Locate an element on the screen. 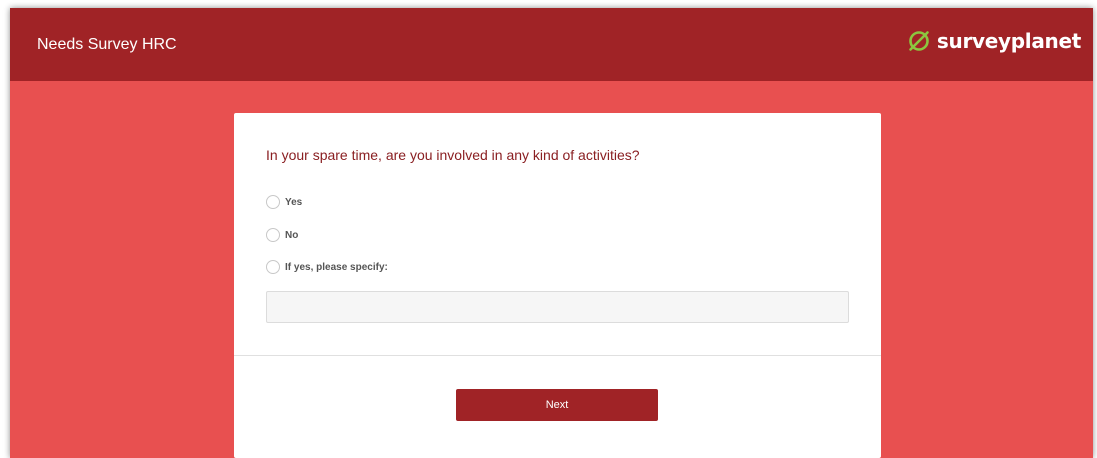  radio-yes is located at coordinates (273, 202).